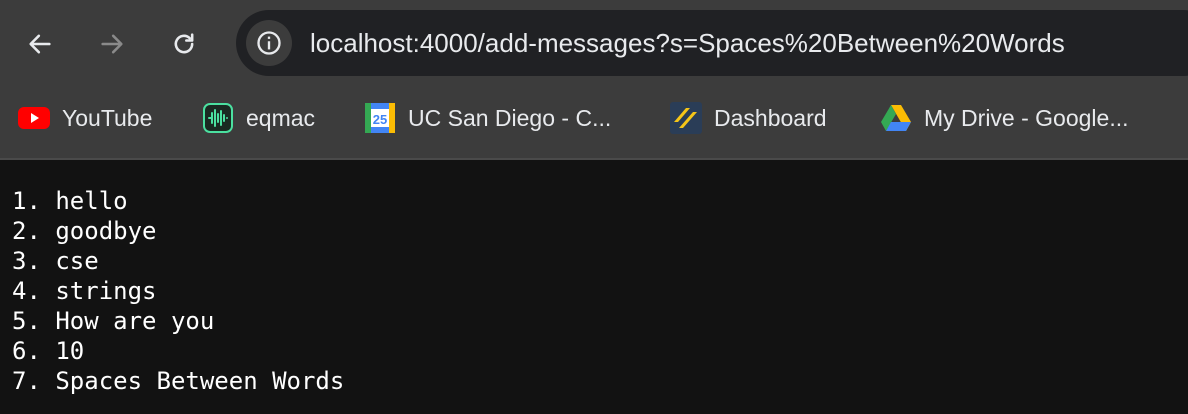 The image size is (1188, 414). What do you see at coordinates (113, 321) in the screenshot?
I see `message-line: 5. How are you` at bounding box center [113, 321].